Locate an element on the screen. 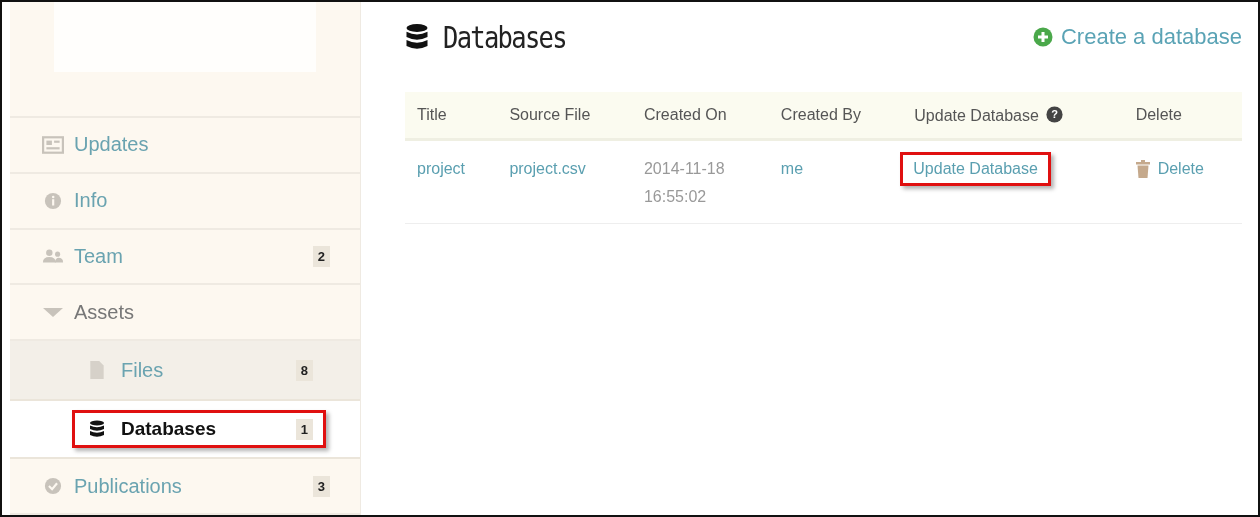 The image size is (1260, 517). date-text: 16:55:02 is located at coordinates (675, 197).